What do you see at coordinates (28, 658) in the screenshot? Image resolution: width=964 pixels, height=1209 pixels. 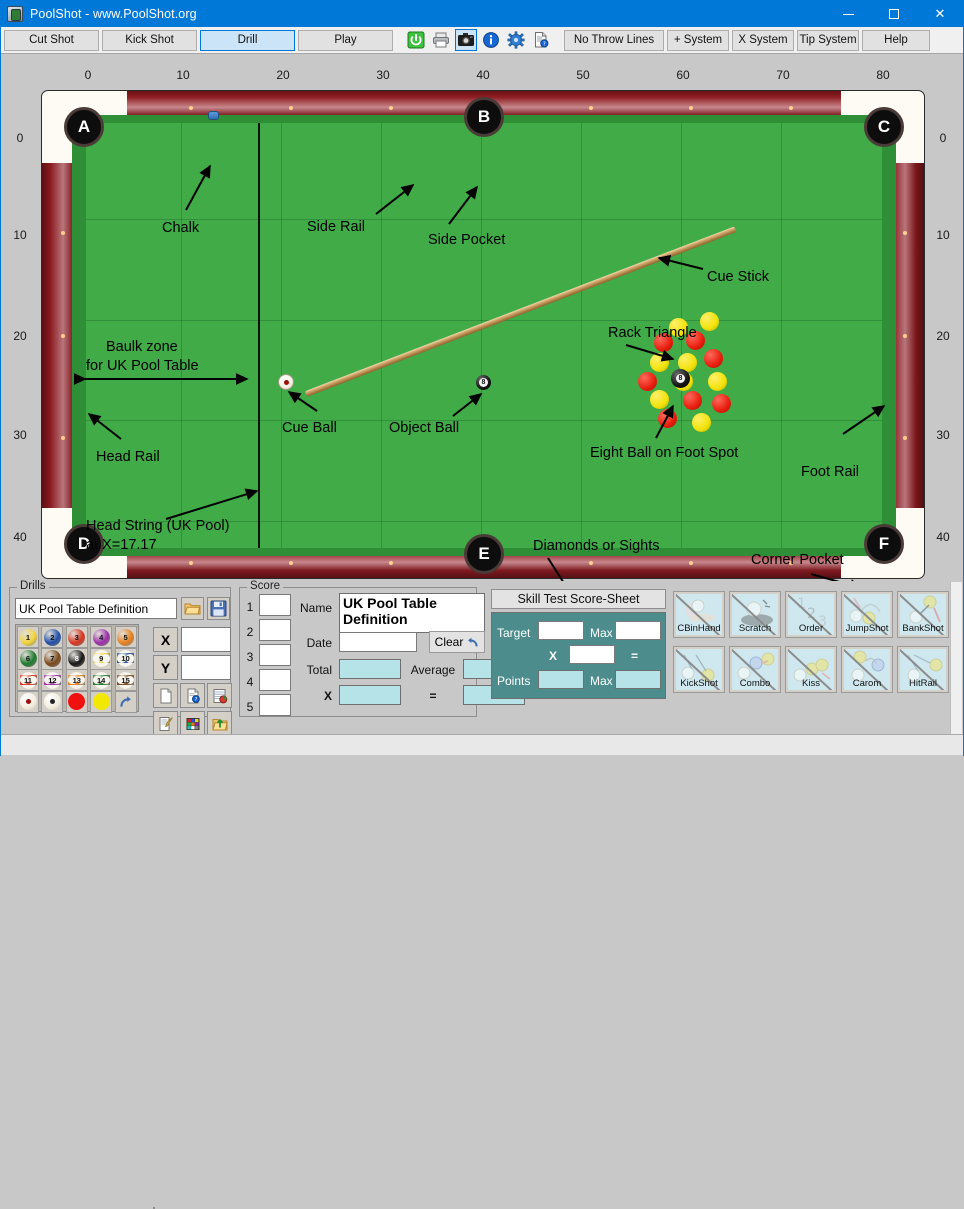 I see `ball-button-6: 6` at bounding box center [28, 658].